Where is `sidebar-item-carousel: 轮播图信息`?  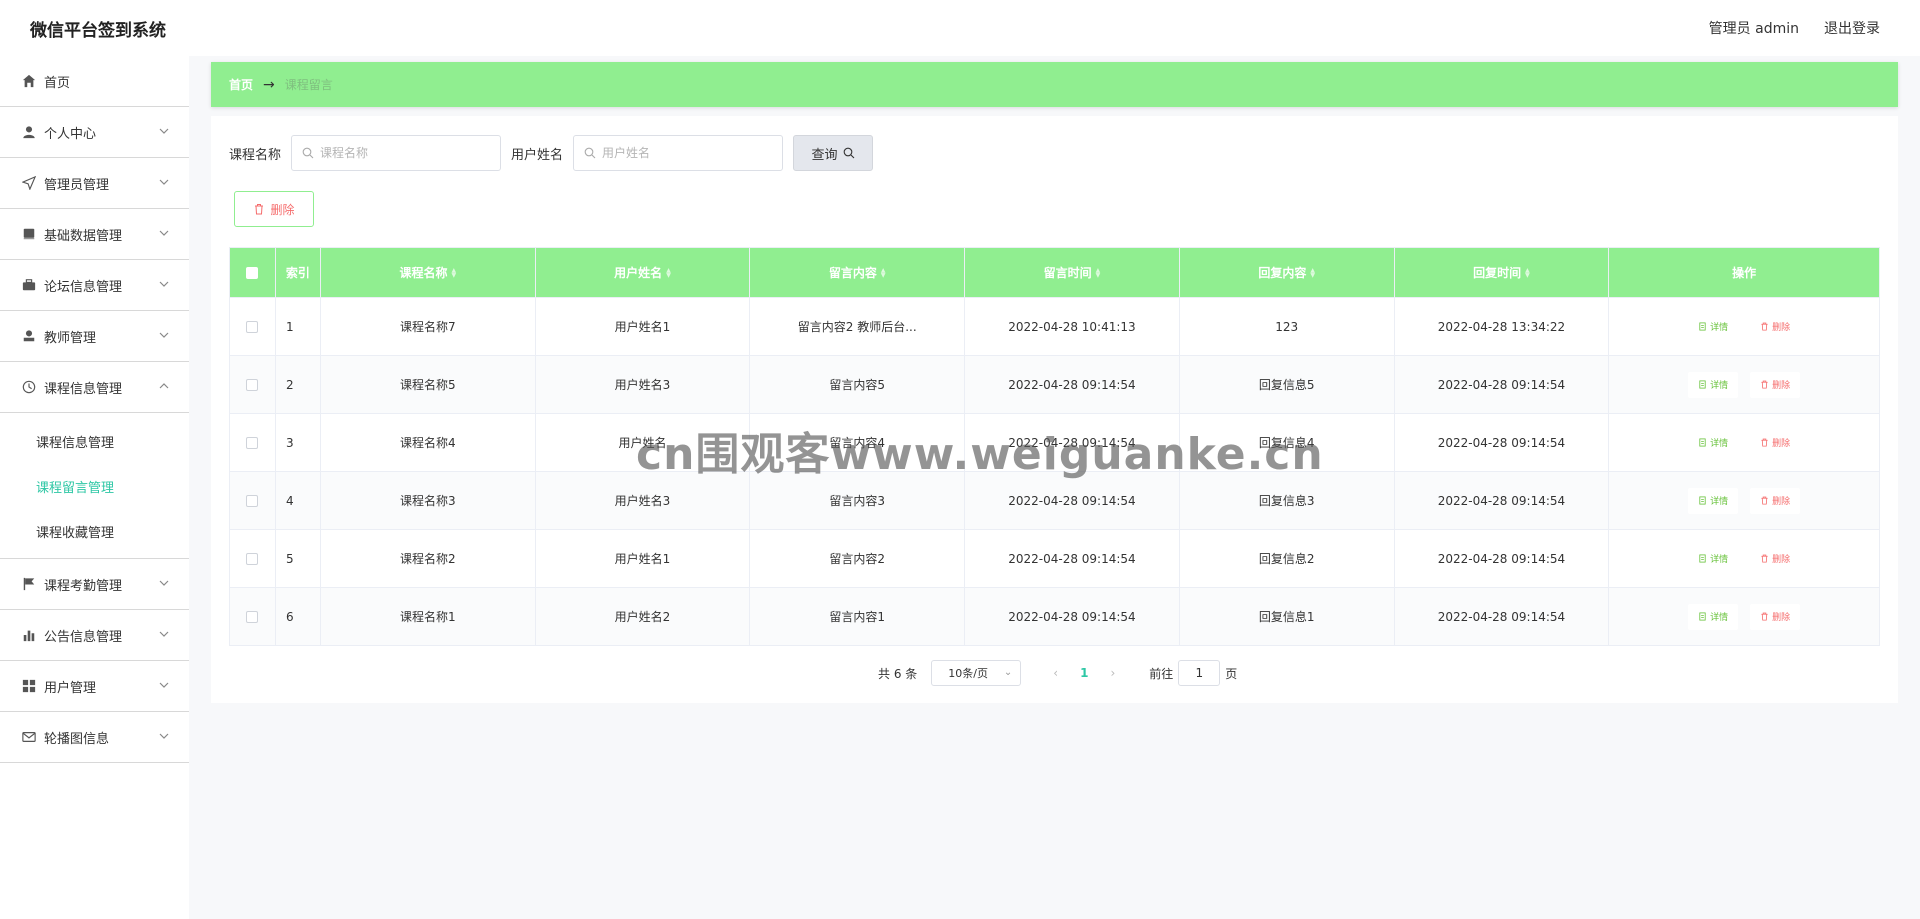 sidebar-item-carousel: 轮播图信息 is located at coordinates (94, 737).